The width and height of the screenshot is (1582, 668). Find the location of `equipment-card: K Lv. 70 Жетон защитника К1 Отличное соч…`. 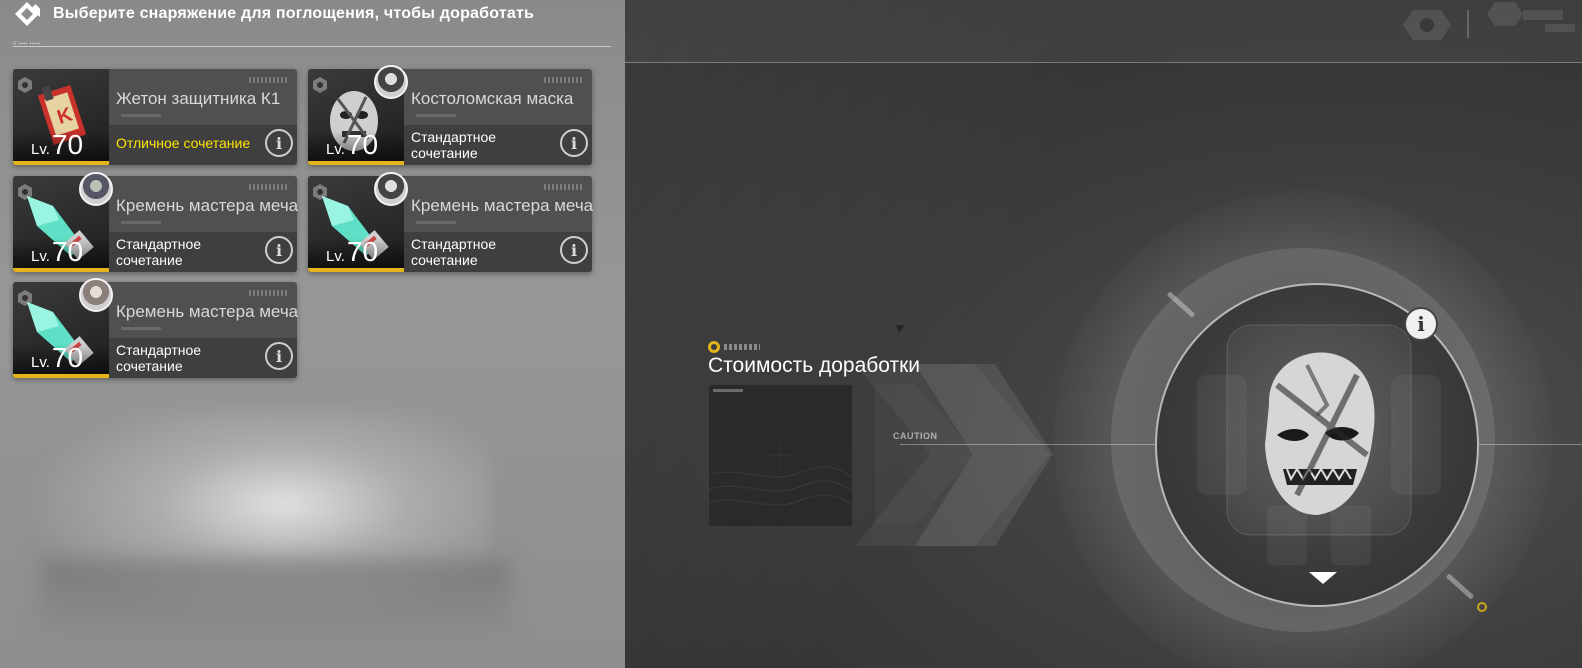

equipment-card: K Lv. 70 Жетон защитника К1 Отличное соч… is located at coordinates (155, 117).